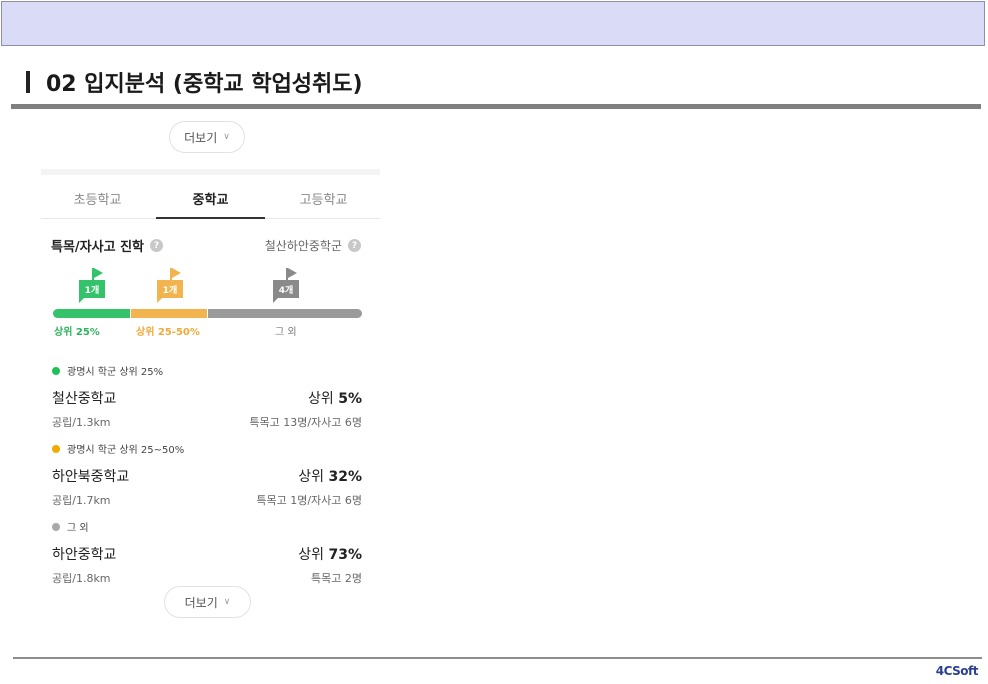 Image resolution: width=988 pixels, height=684 pixels. Describe the element at coordinates (323, 198) in the screenshot. I see `tab-high: 고등학교` at that location.